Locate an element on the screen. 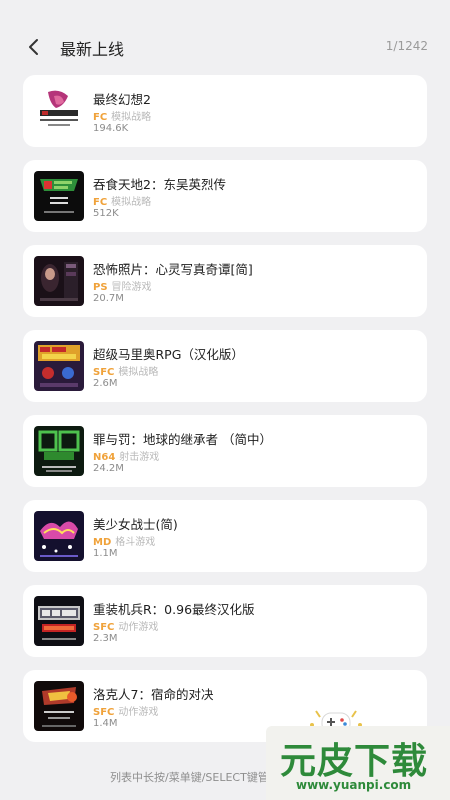  file-size: 1.4M is located at coordinates (105, 723).